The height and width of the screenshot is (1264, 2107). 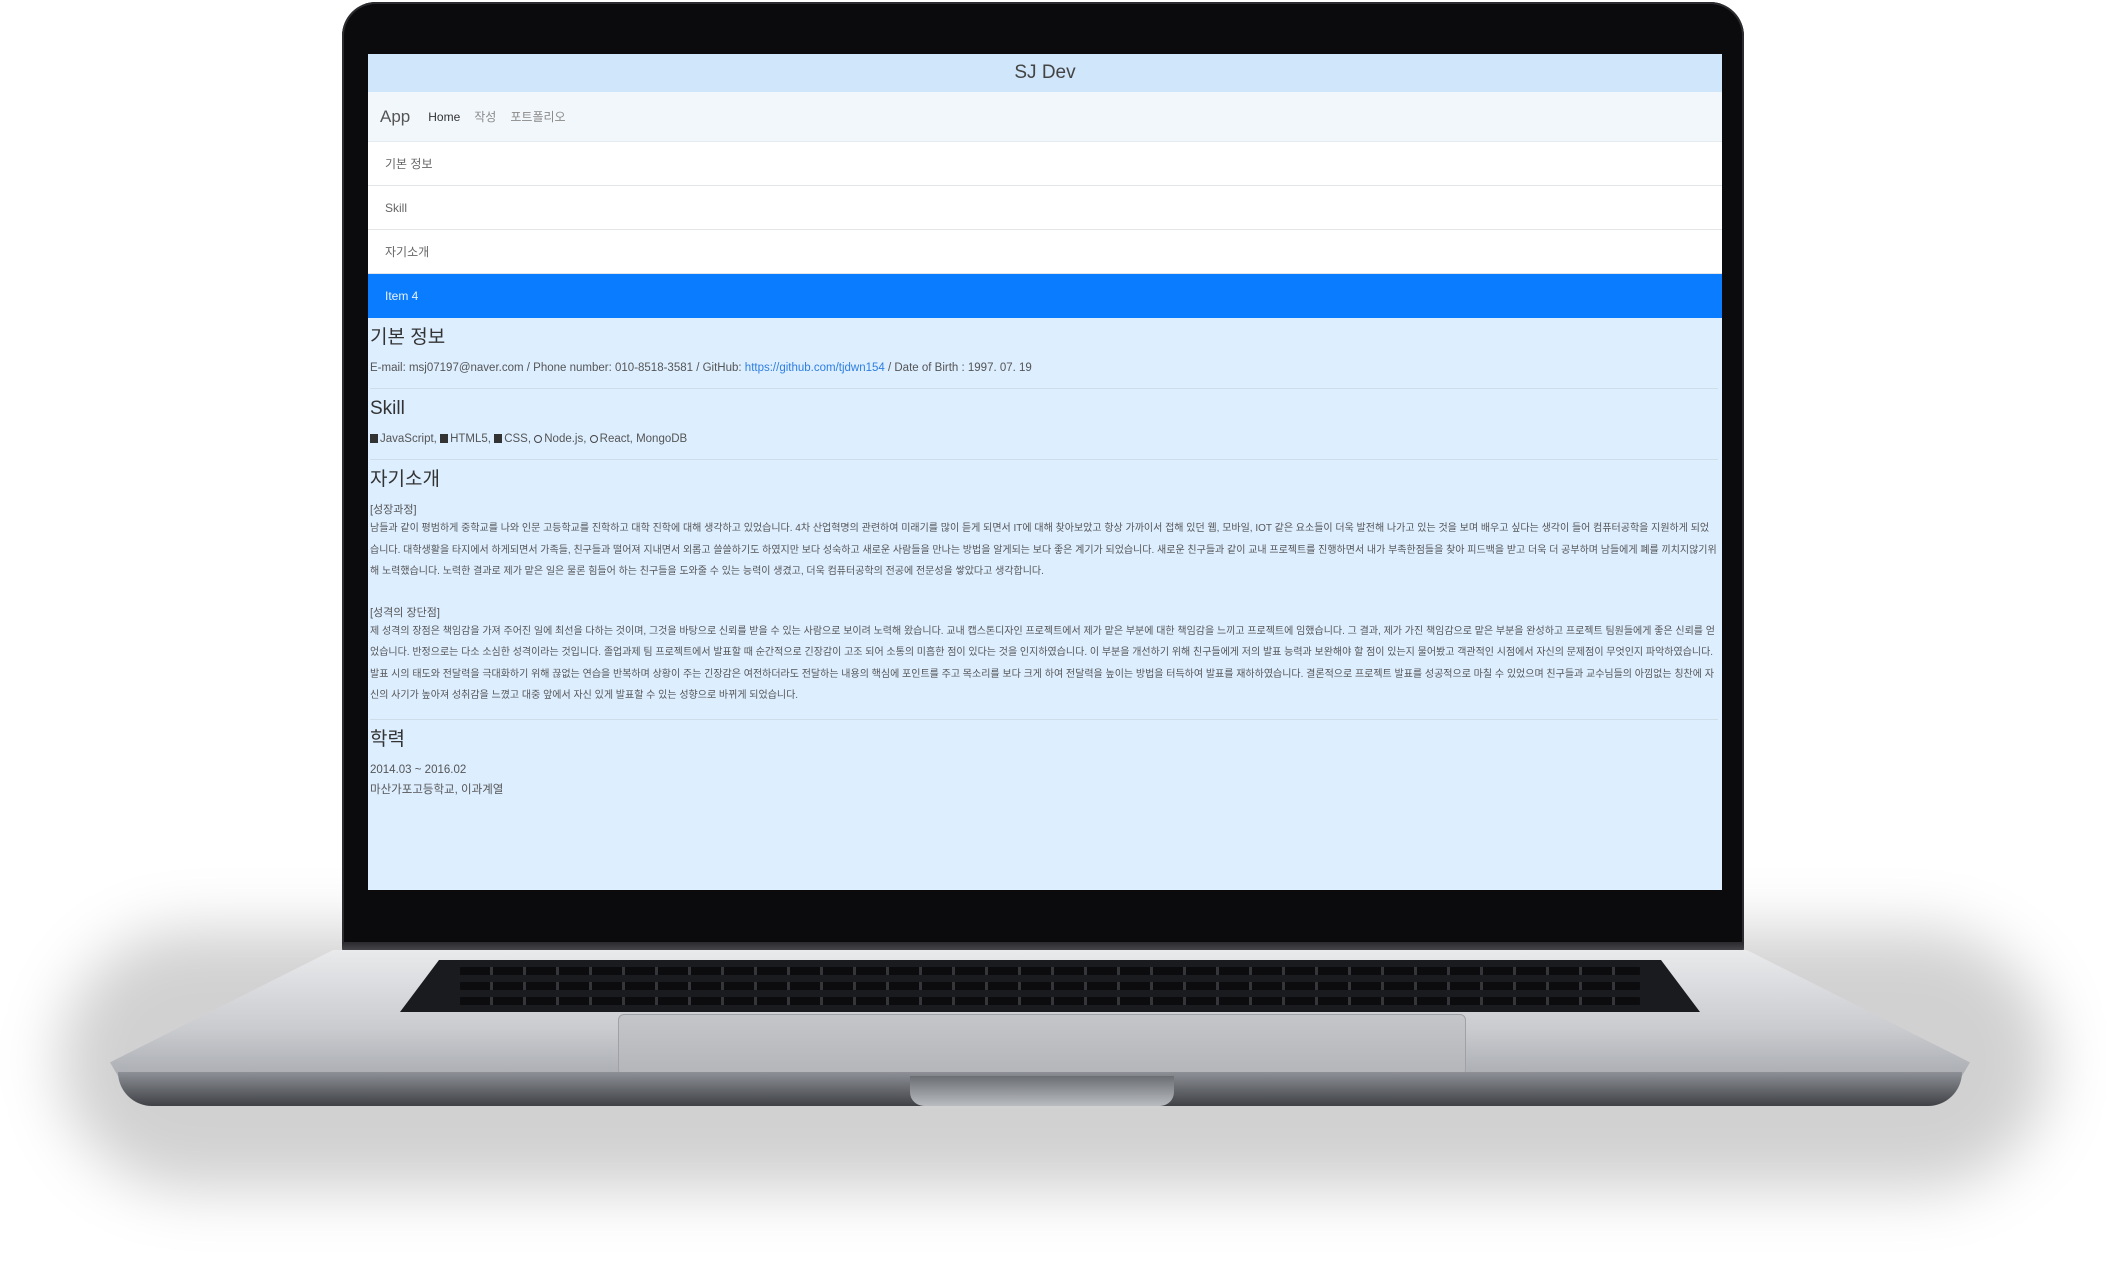 I want to click on growth-heading: [성장과정], so click(x=393, y=510).